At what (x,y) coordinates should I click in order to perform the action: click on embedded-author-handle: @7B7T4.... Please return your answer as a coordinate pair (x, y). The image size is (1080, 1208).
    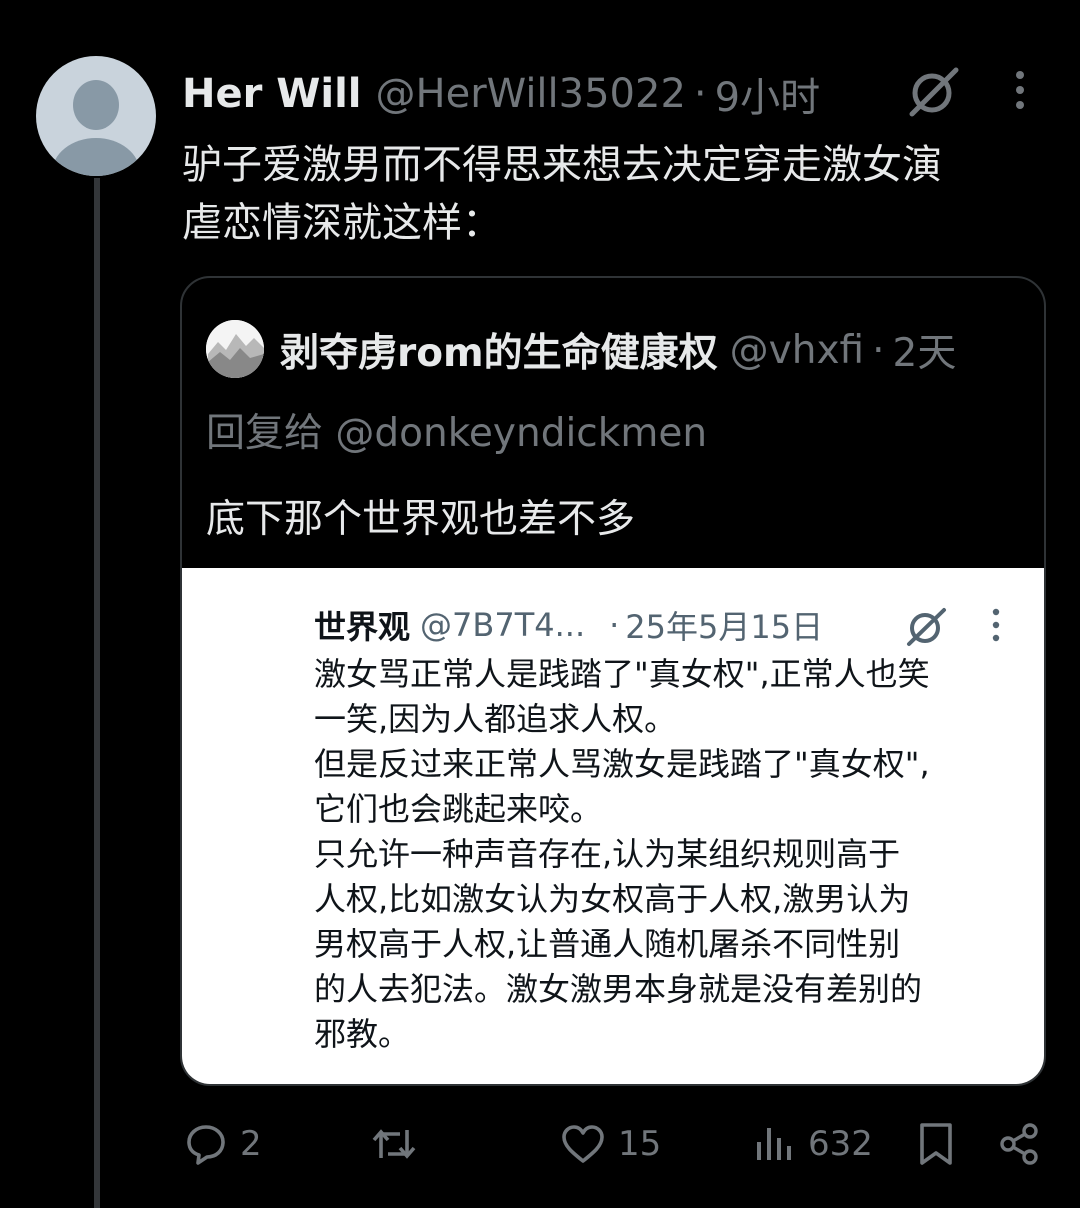
    Looking at the image, I should click on (503, 625).